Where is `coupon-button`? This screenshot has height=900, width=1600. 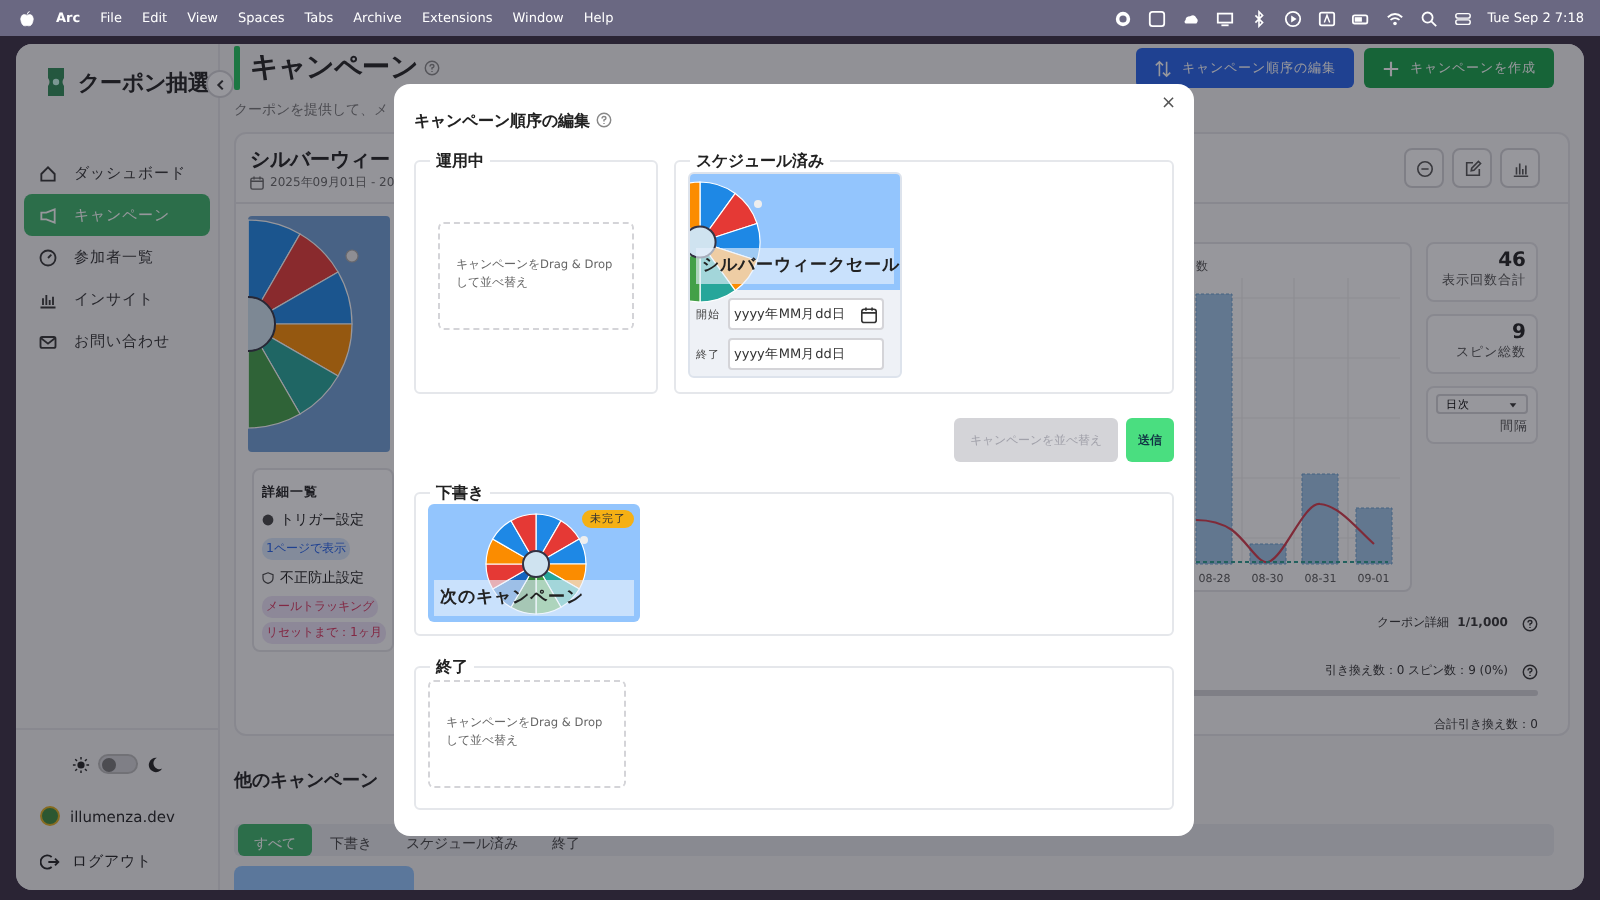 coupon-button is located at coordinates (1424, 168).